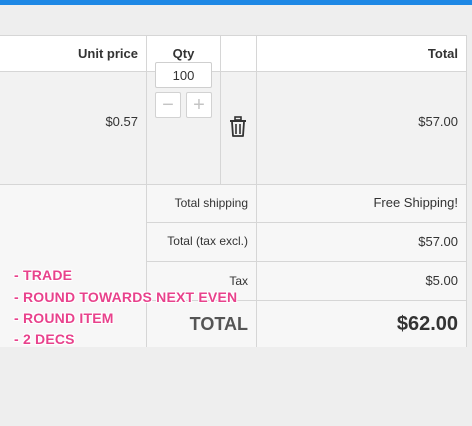 This screenshot has height=426, width=472. I want to click on item-unit-price: $0.57, so click(121, 121).